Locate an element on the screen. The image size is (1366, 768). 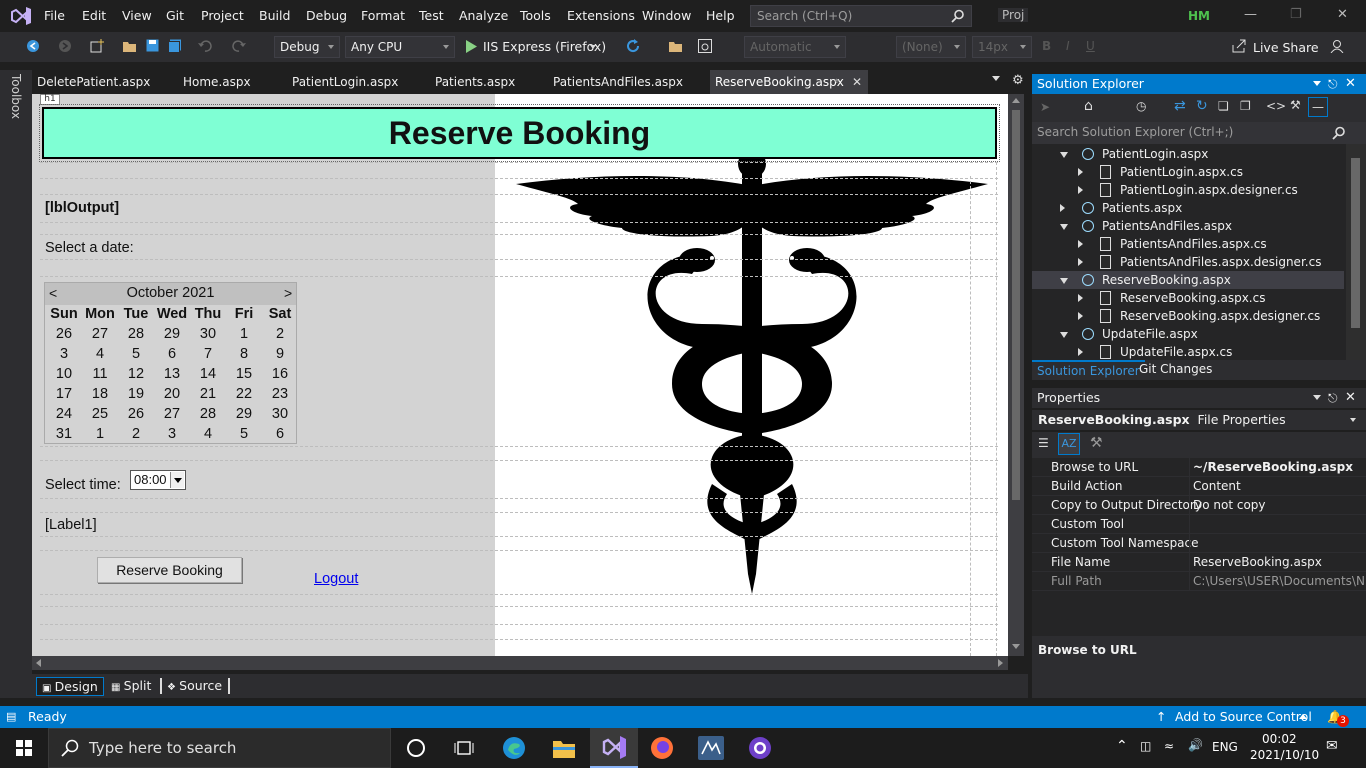
solution-platform-dropdown: Any CPU is located at coordinates (400, 47).